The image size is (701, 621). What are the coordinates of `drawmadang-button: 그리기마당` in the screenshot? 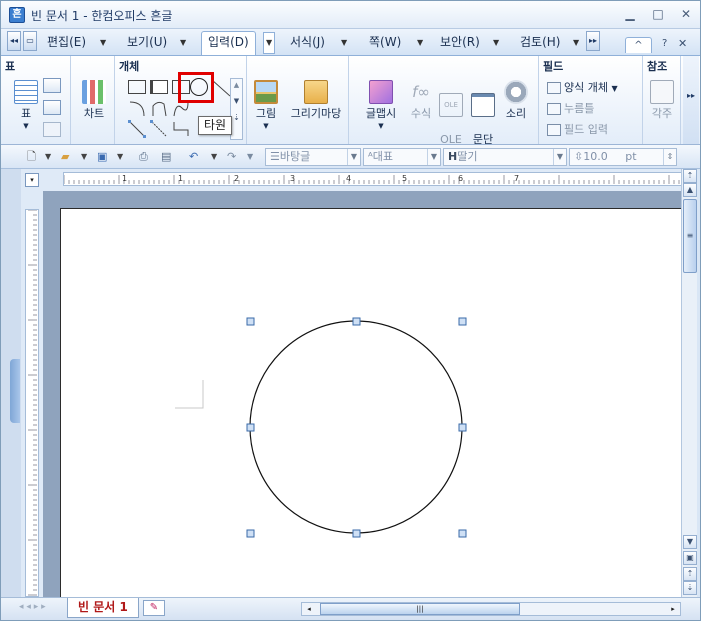 It's located at (316, 100).